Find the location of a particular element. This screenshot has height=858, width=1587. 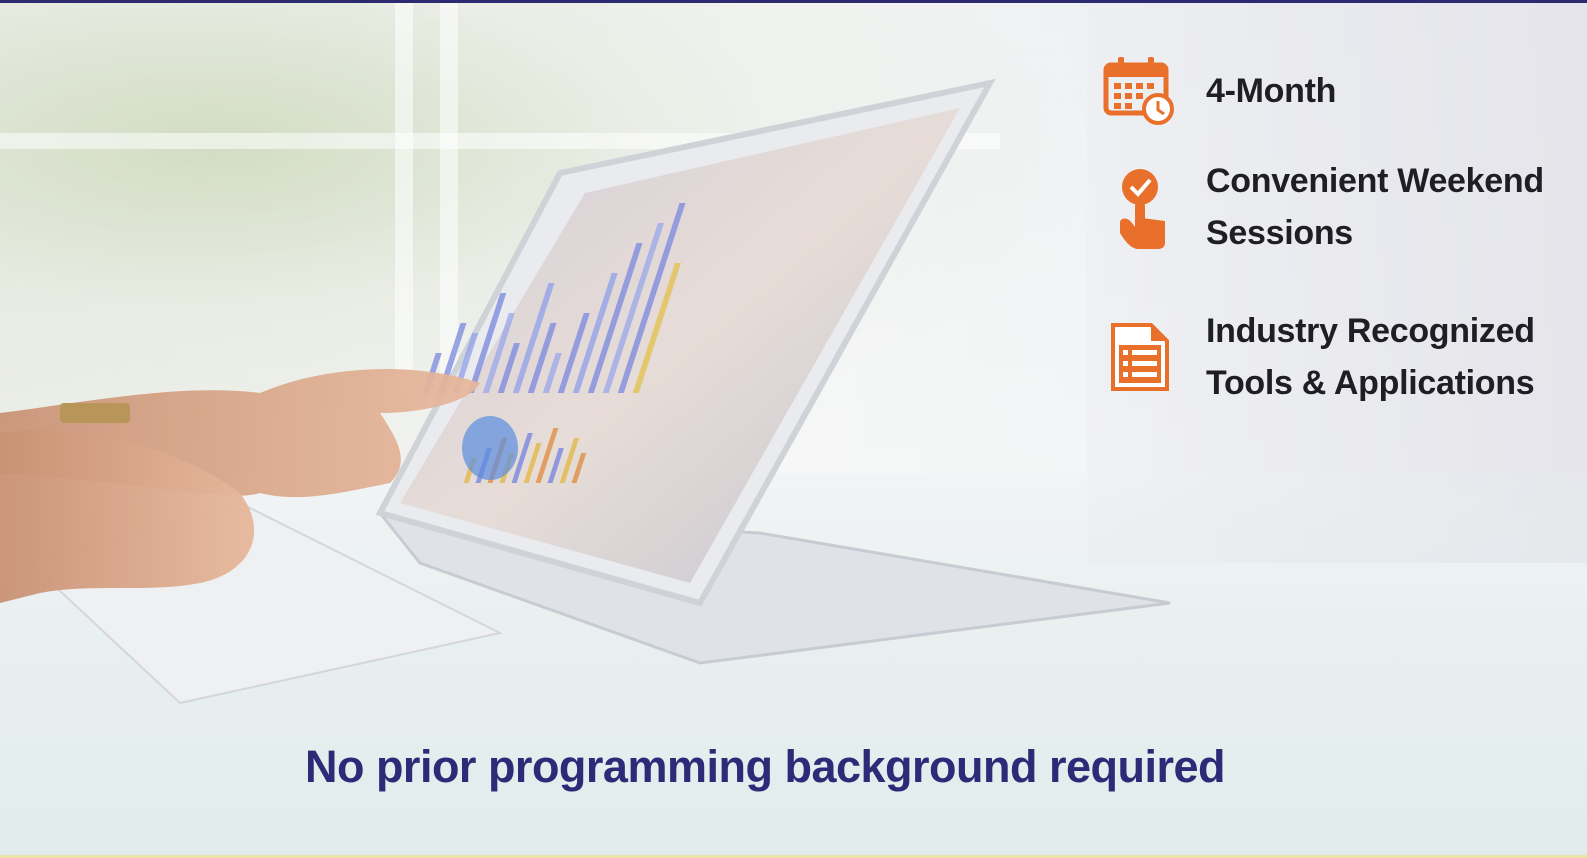

calendar-clock-icon is located at coordinates (1140, 91).